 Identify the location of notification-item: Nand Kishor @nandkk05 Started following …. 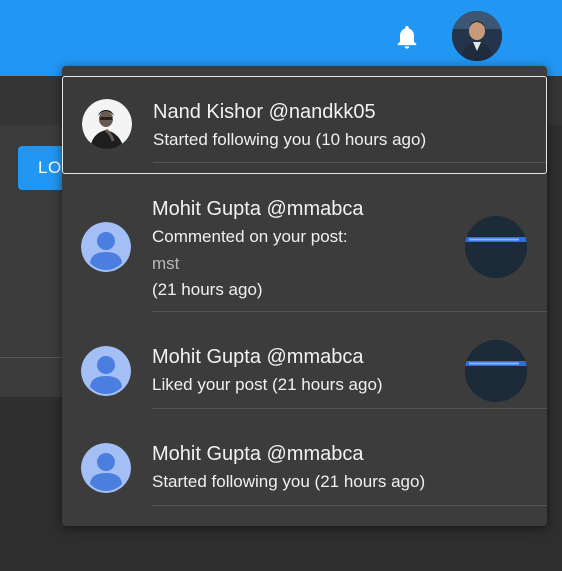
(304, 125).